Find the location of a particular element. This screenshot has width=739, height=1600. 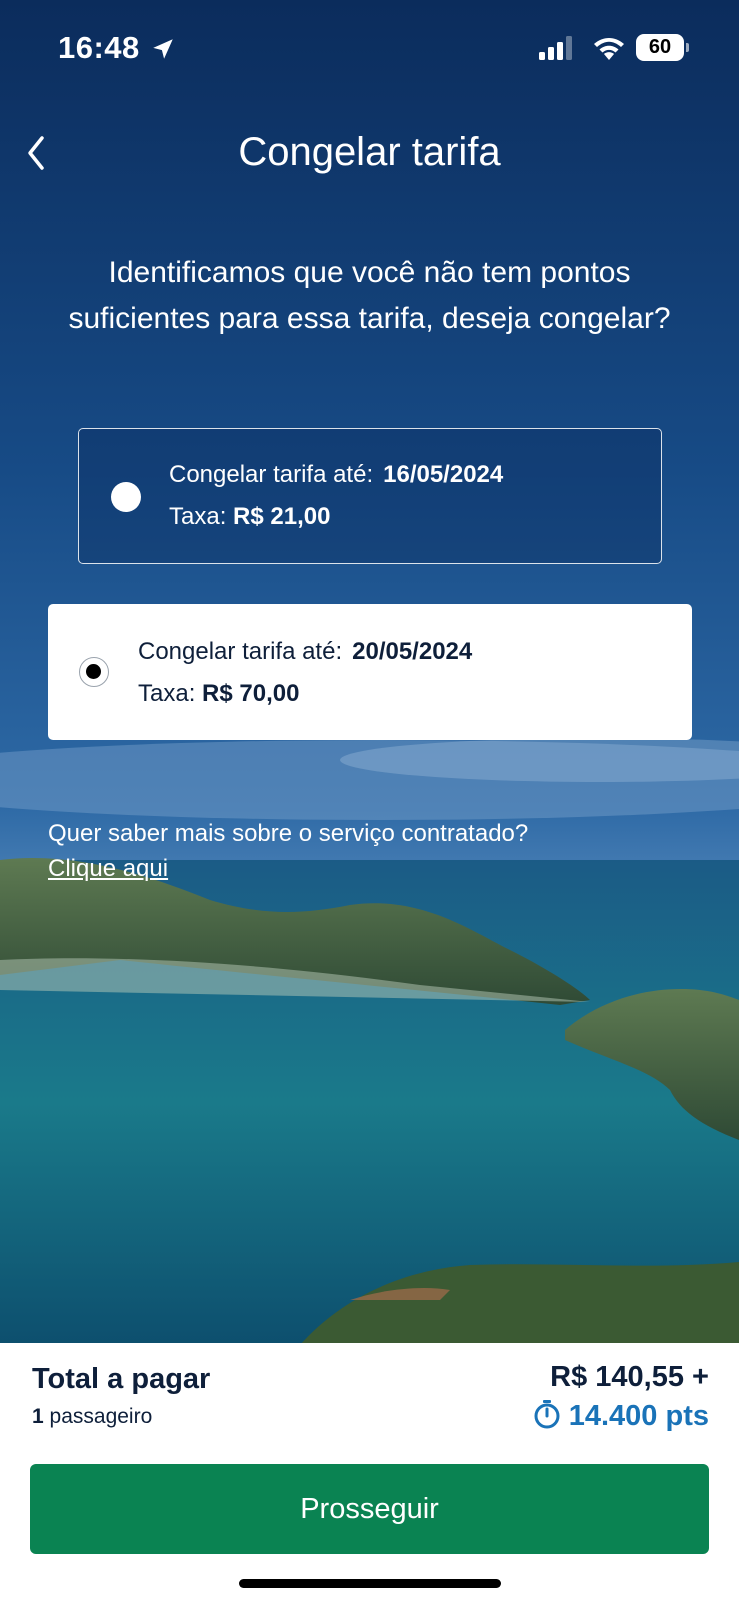

option-1-fee-line: Taxa: R$ 21,00 is located at coordinates (249, 517).